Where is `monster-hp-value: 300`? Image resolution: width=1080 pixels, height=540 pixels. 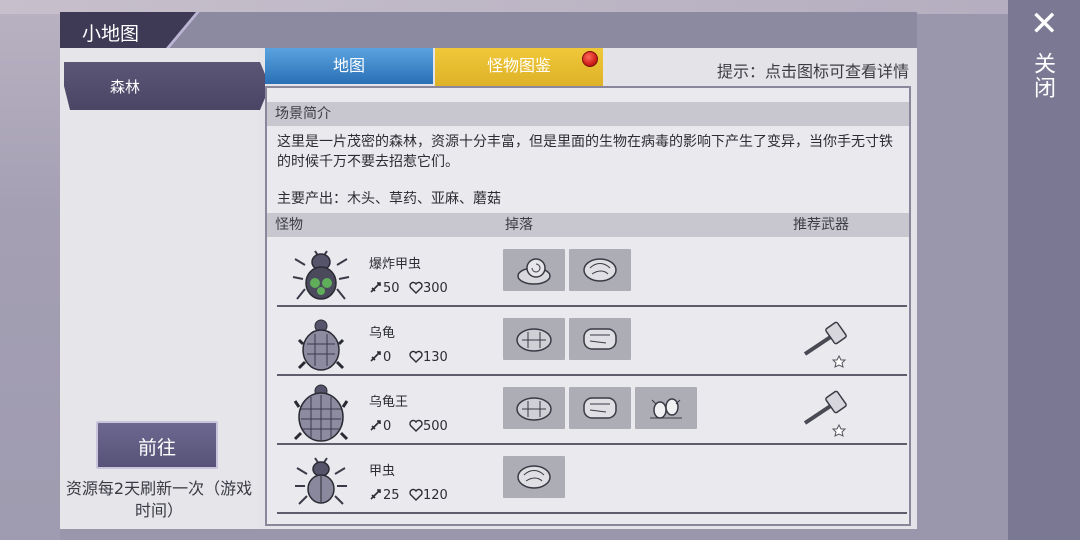 monster-hp-value: 300 is located at coordinates (435, 288).